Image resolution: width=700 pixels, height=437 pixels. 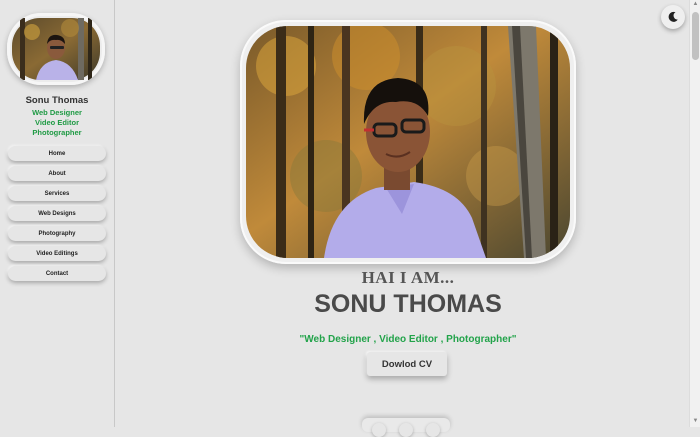 What do you see at coordinates (695, 421) in the screenshot?
I see `scroll-down-icon: ▼` at bounding box center [695, 421].